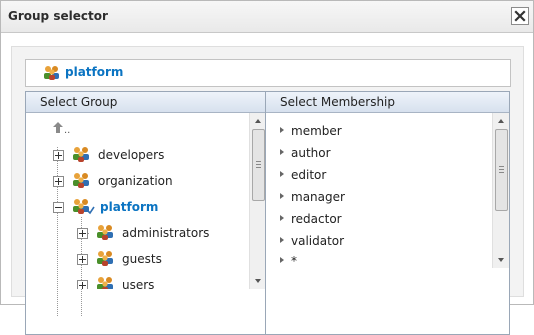 Image resolution: width=534 pixels, height=335 pixels. Describe the element at coordinates (131, 155) in the screenshot. I see `tree-node-label: developers` at that location.